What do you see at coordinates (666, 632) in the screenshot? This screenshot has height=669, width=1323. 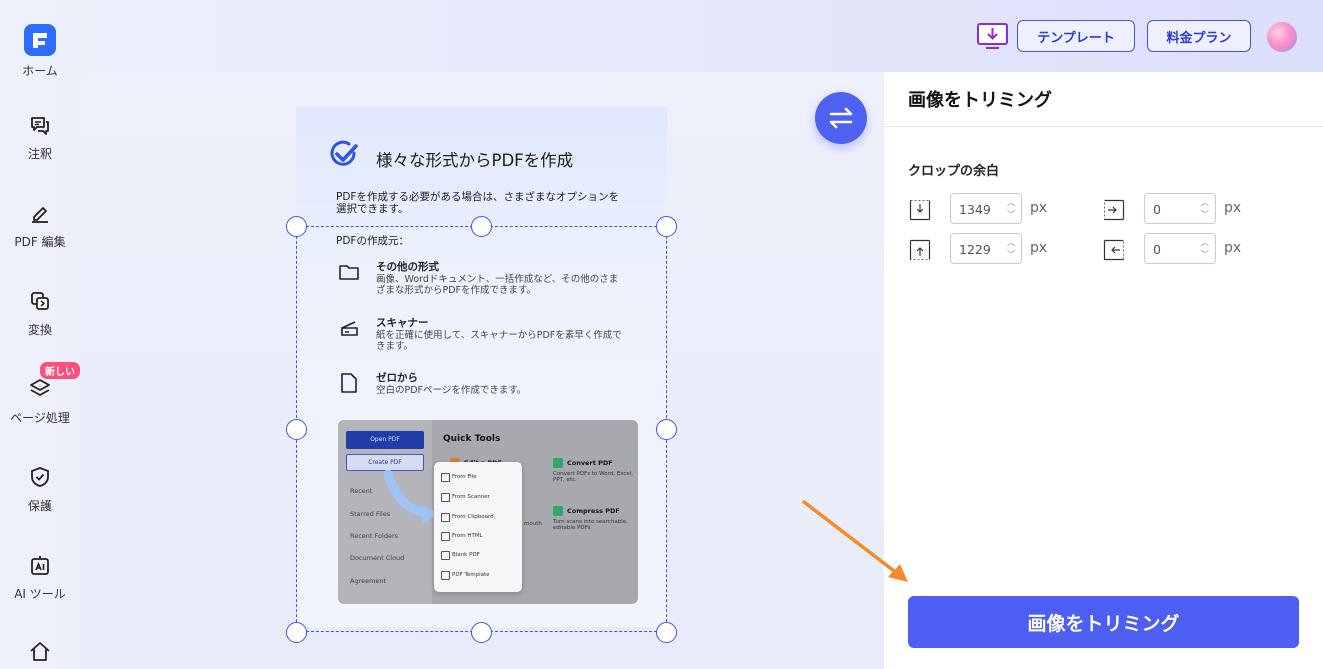 I see `crop-handle-bottom-right` at bounding box center [666, 632].